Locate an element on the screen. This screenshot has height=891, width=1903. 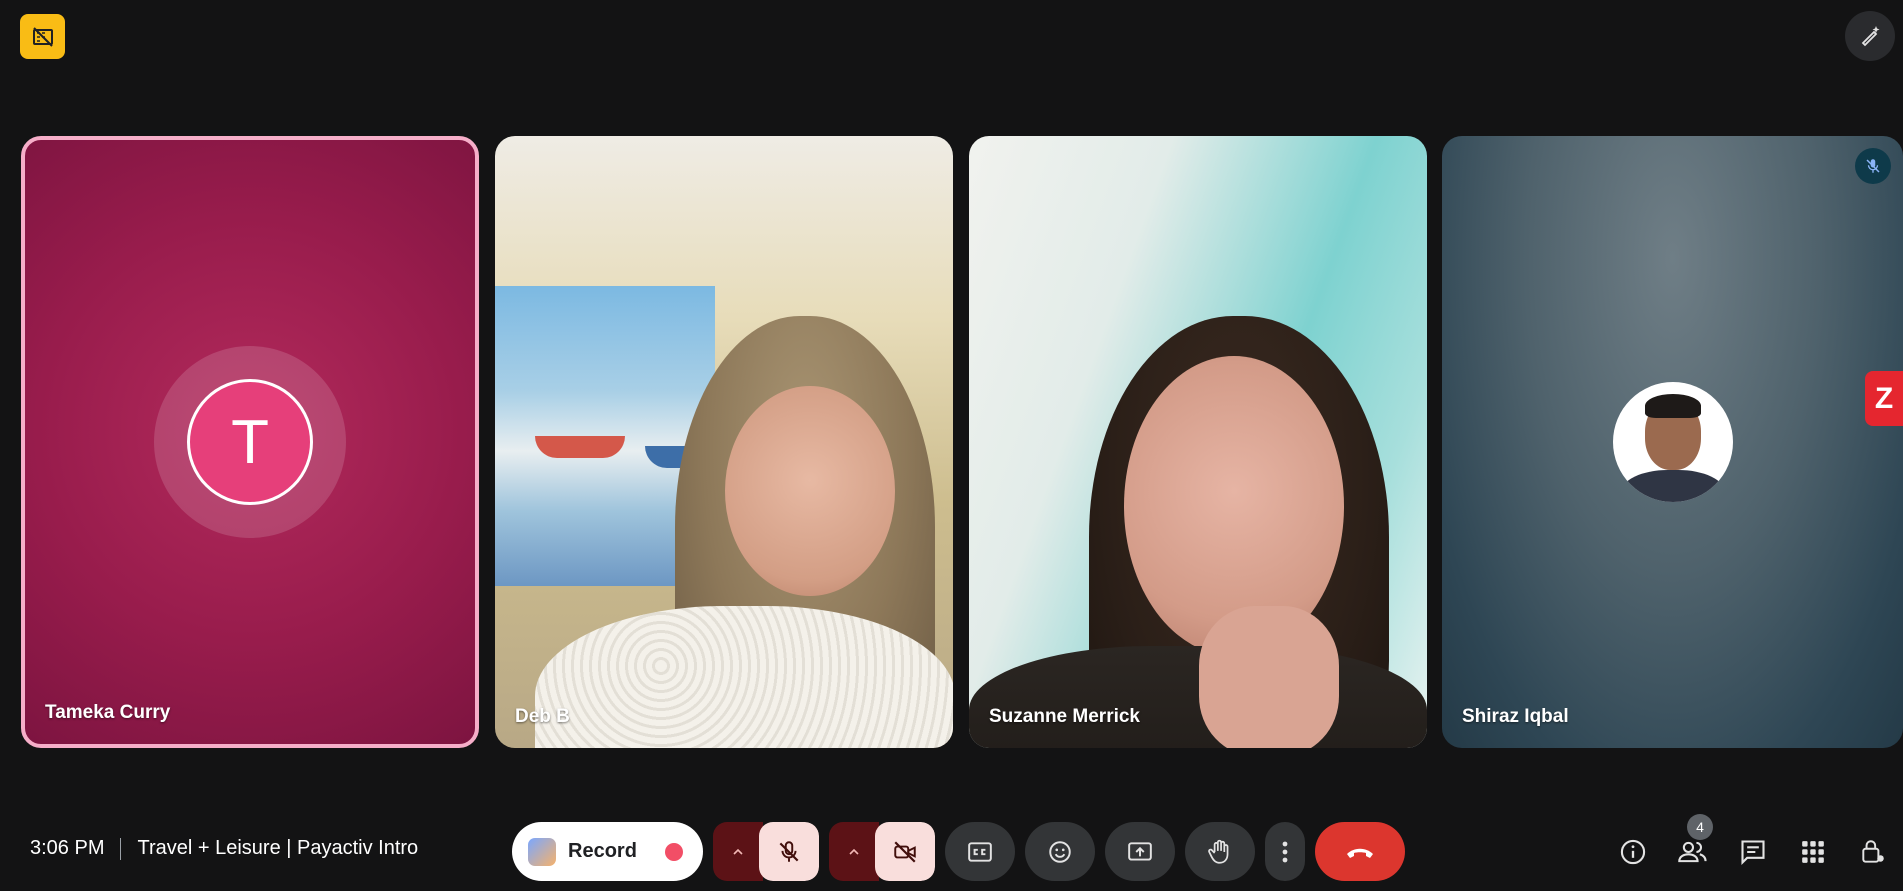
apps-grid-icon is located at coordinates (1813, 851).